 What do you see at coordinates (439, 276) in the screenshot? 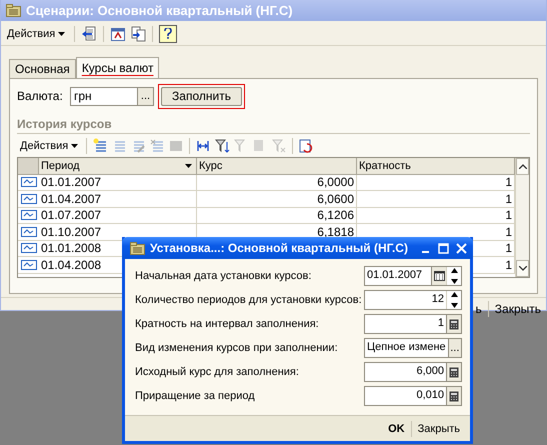
I see `calendar-icon` at bounding box center [439, 276].